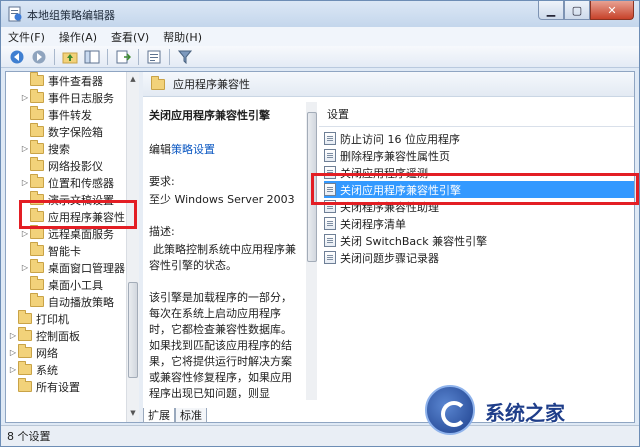 This screenshot has width=640, height=447. Describe the element at coordinates (162, 231) in the screenshot. I see `description-label: 描述:` at that location.